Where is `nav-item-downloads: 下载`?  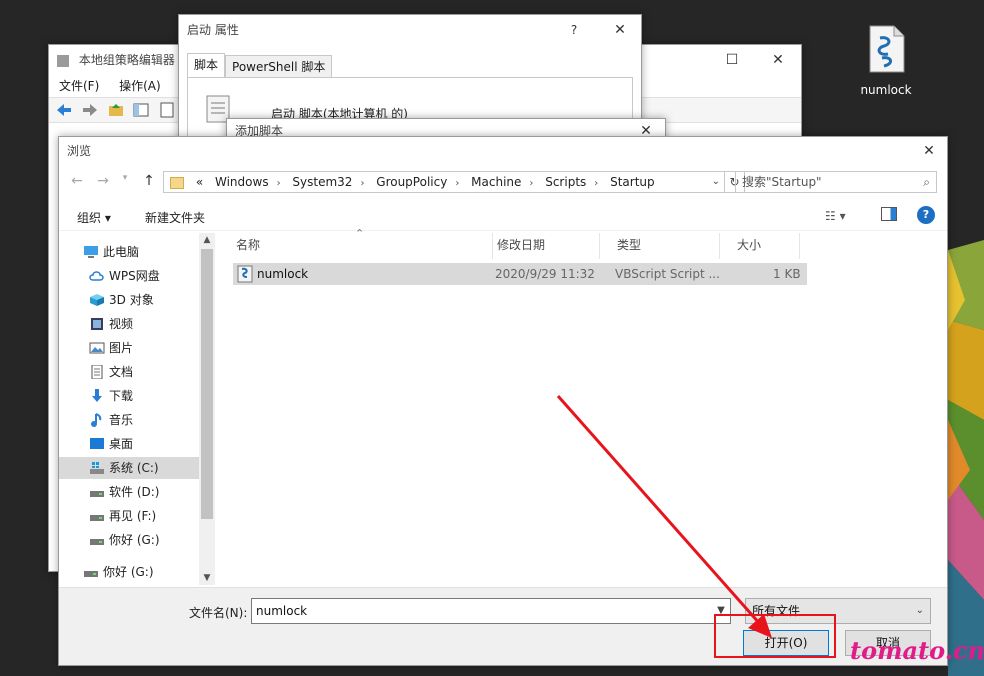 nav-item-downloads: 下载 is located at coordinates (129, 396).